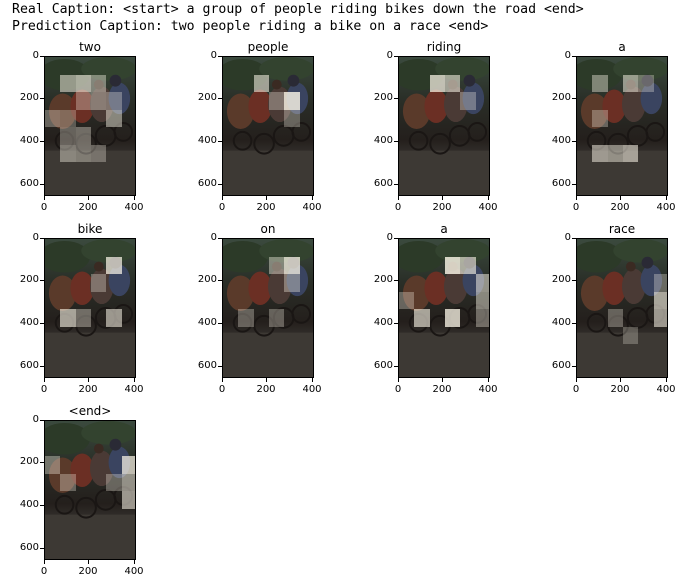  What do you see at coordinates (622, 229) in the screenshot?
I see `panel-word: race` at bounding box center [622, 229].